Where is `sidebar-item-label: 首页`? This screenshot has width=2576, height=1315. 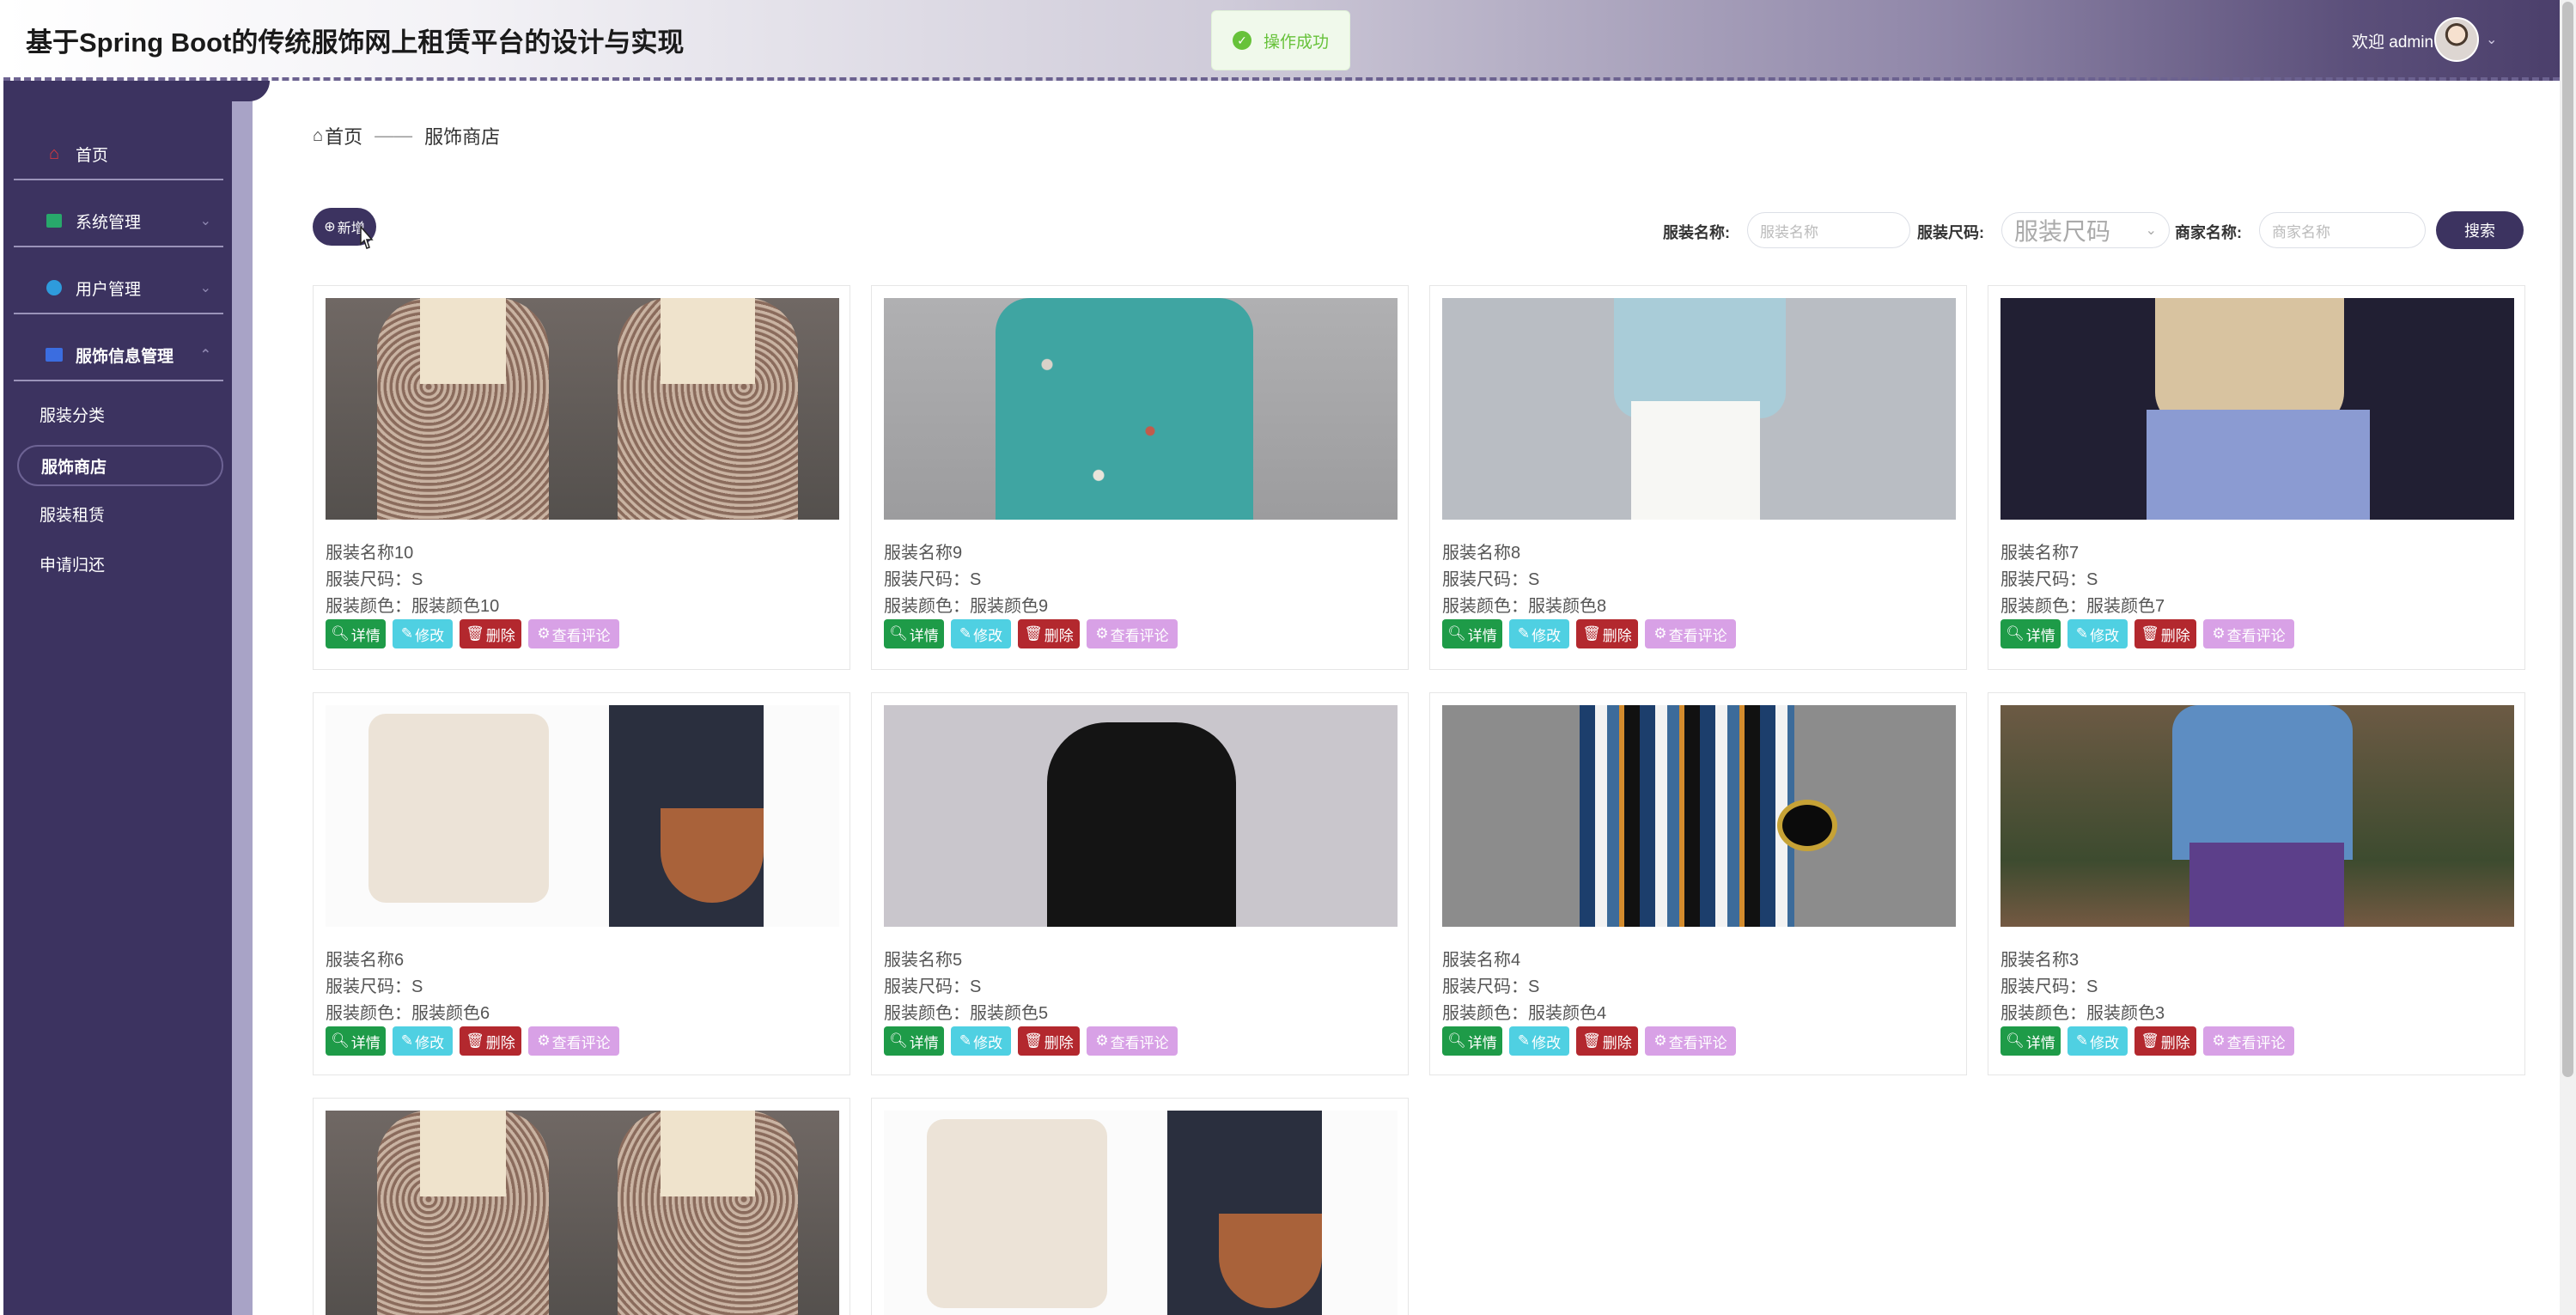 sidebar-item-label: 首页 is located at coordinates (92, 155).